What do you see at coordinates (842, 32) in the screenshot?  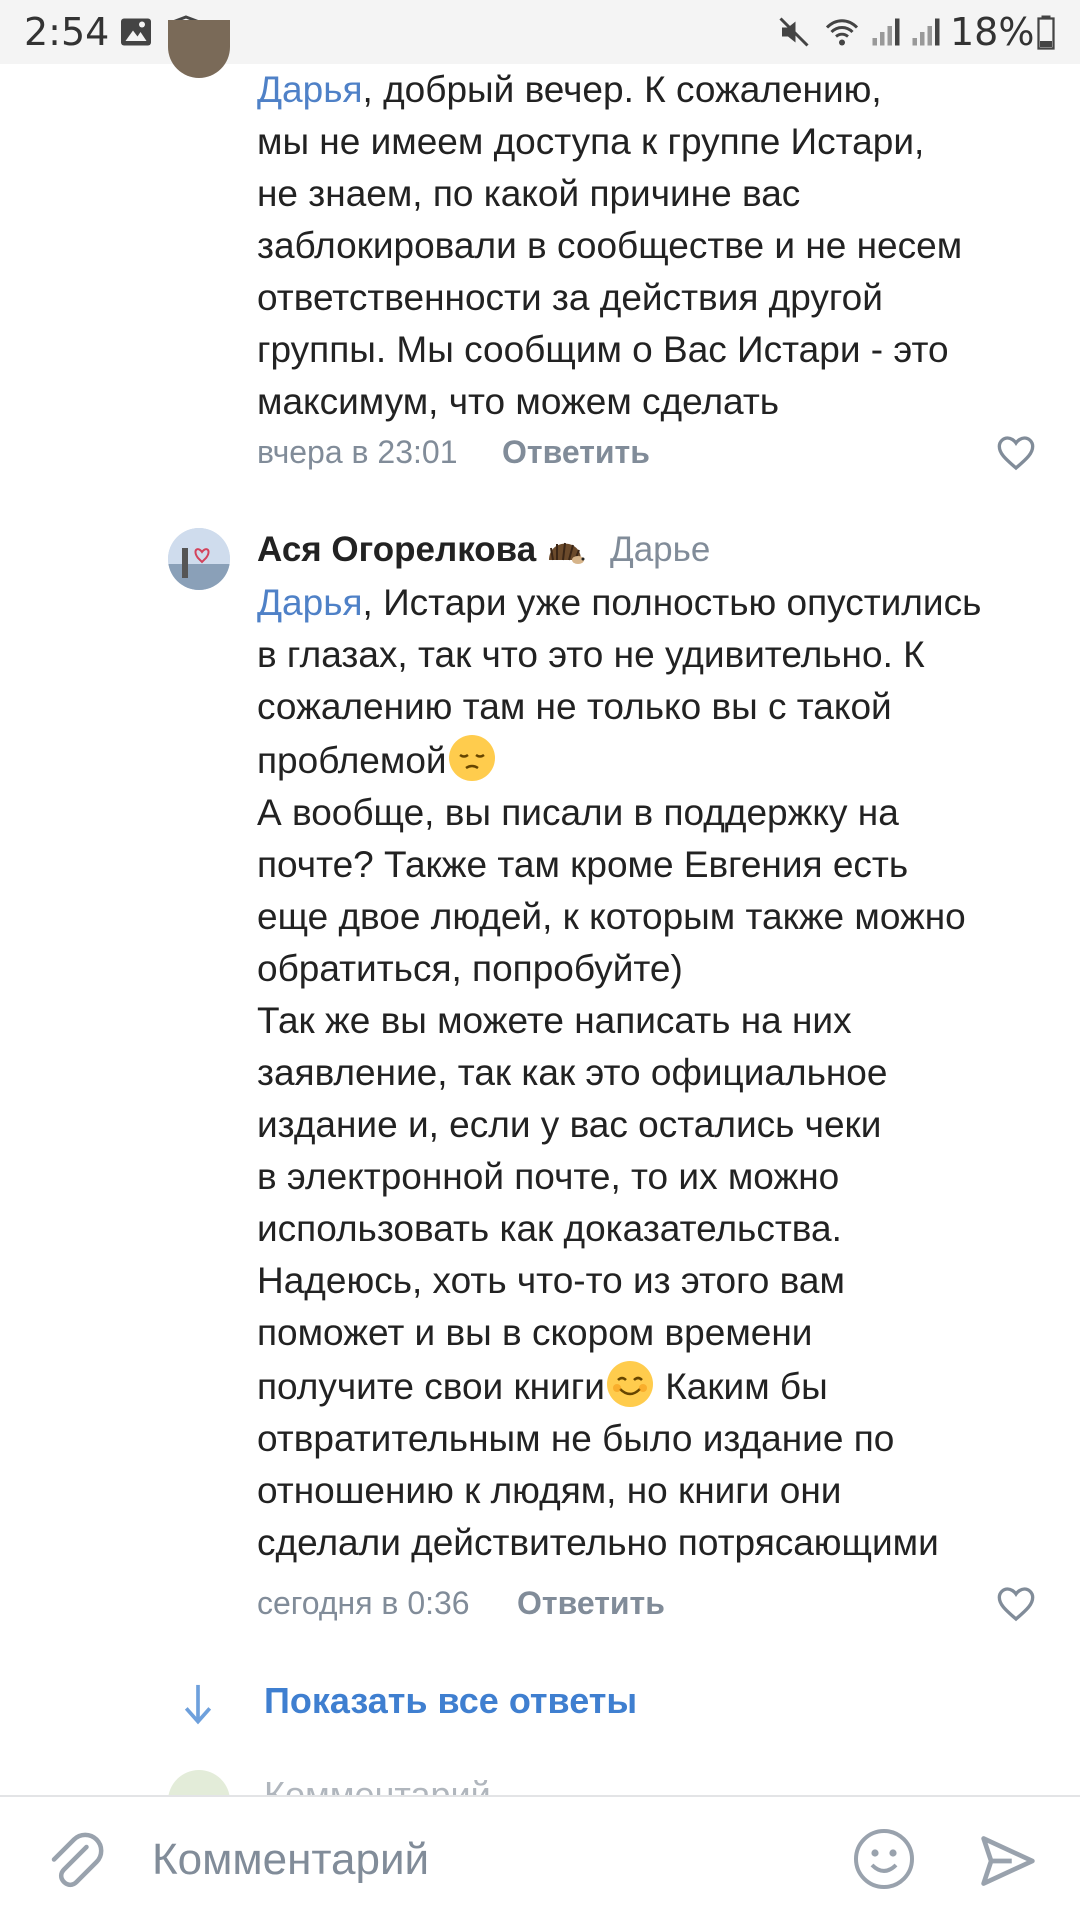 I see `wifi-icon` at bounding box center [842, 32].